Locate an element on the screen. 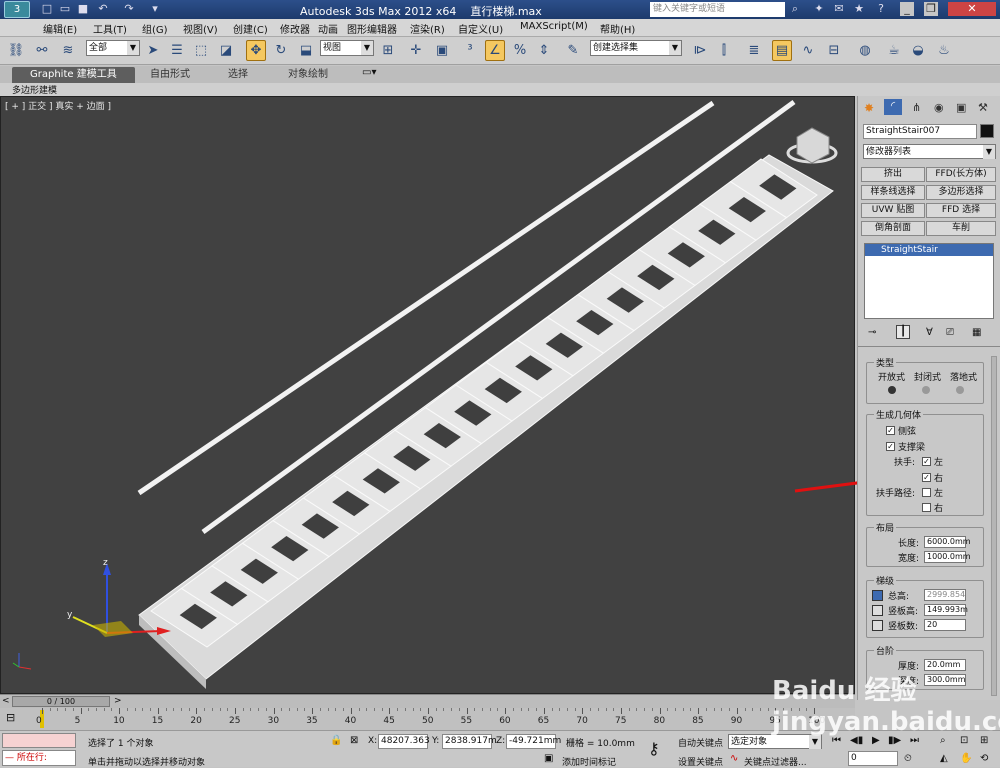 The width and height of the screenshot is (1000, 768). reference-coordinate-dropdown: 视图 ▼ is located at coordinates (347, 48).